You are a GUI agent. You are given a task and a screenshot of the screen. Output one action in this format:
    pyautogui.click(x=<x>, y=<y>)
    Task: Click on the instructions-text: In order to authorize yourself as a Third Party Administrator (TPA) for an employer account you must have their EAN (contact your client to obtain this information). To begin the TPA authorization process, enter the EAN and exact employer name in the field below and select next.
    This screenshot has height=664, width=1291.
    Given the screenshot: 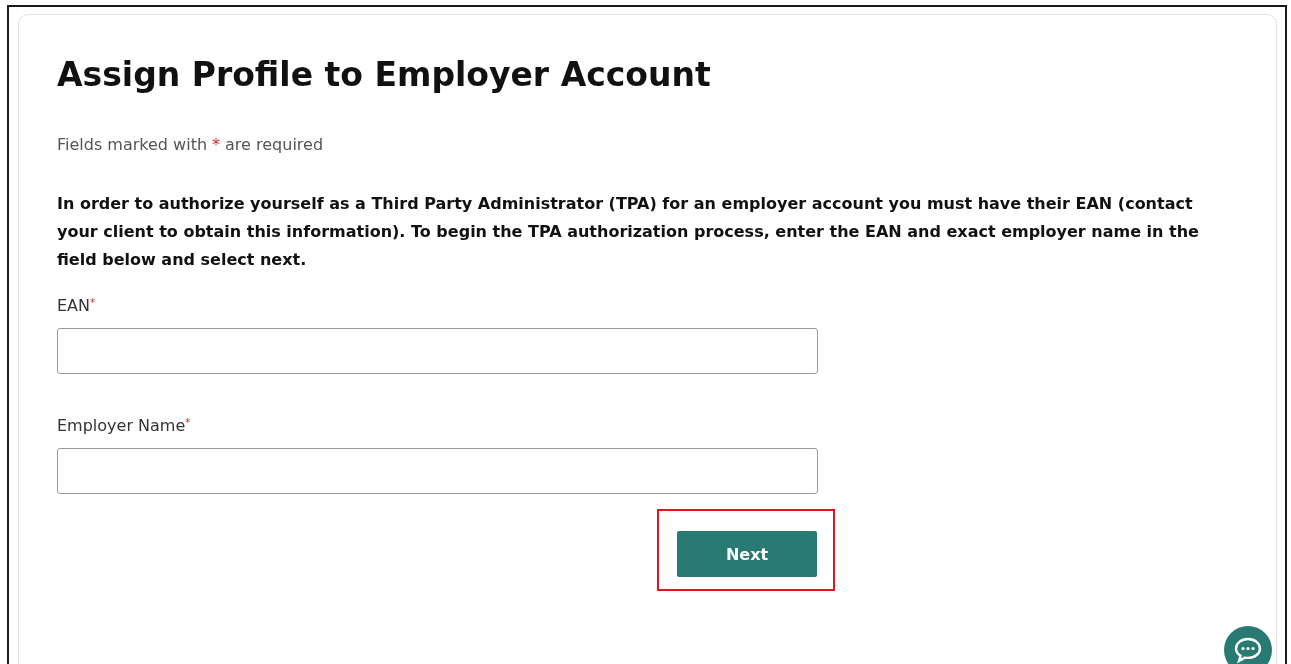 What is the action you would take?
    pyautogui.click(x=628, y=232)
    